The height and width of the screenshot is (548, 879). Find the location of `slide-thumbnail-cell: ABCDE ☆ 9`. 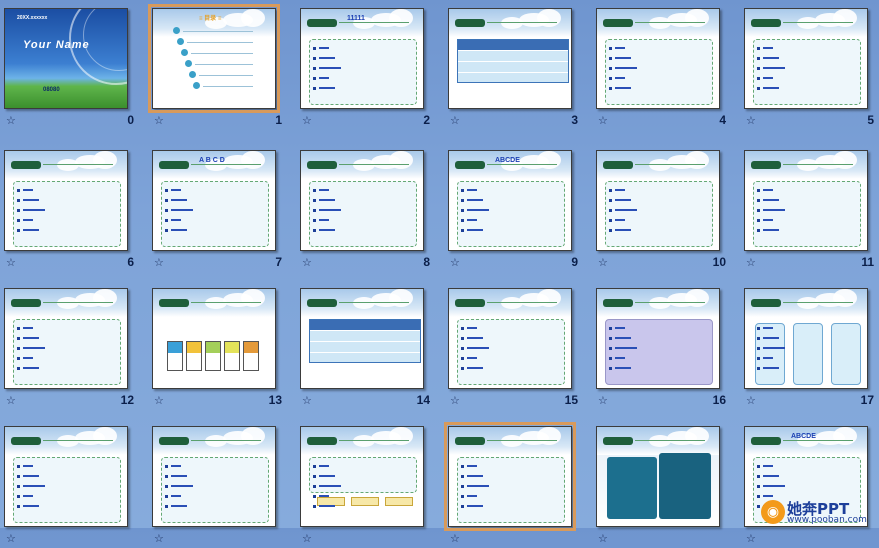

slide-thumbnail-cell: ABCDE ☆ 9 is located at coordinates (514, 207).